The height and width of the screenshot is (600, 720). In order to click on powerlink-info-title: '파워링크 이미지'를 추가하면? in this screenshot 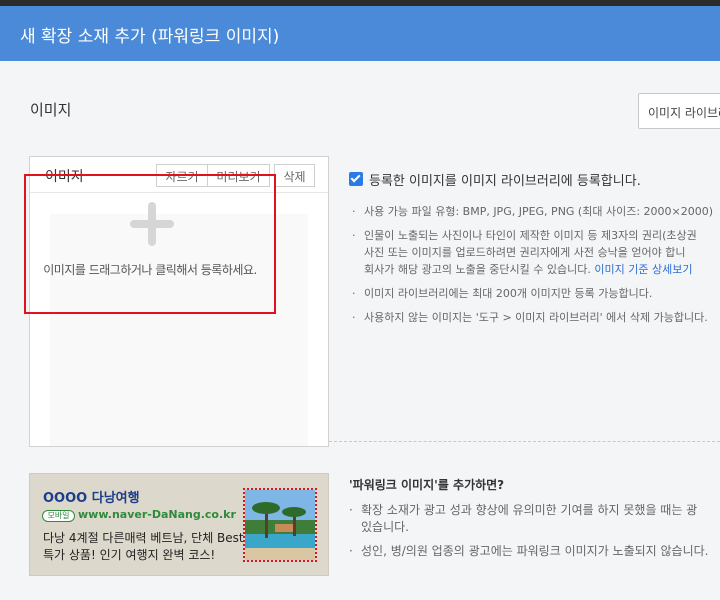, I will do `click(427, 485)`.